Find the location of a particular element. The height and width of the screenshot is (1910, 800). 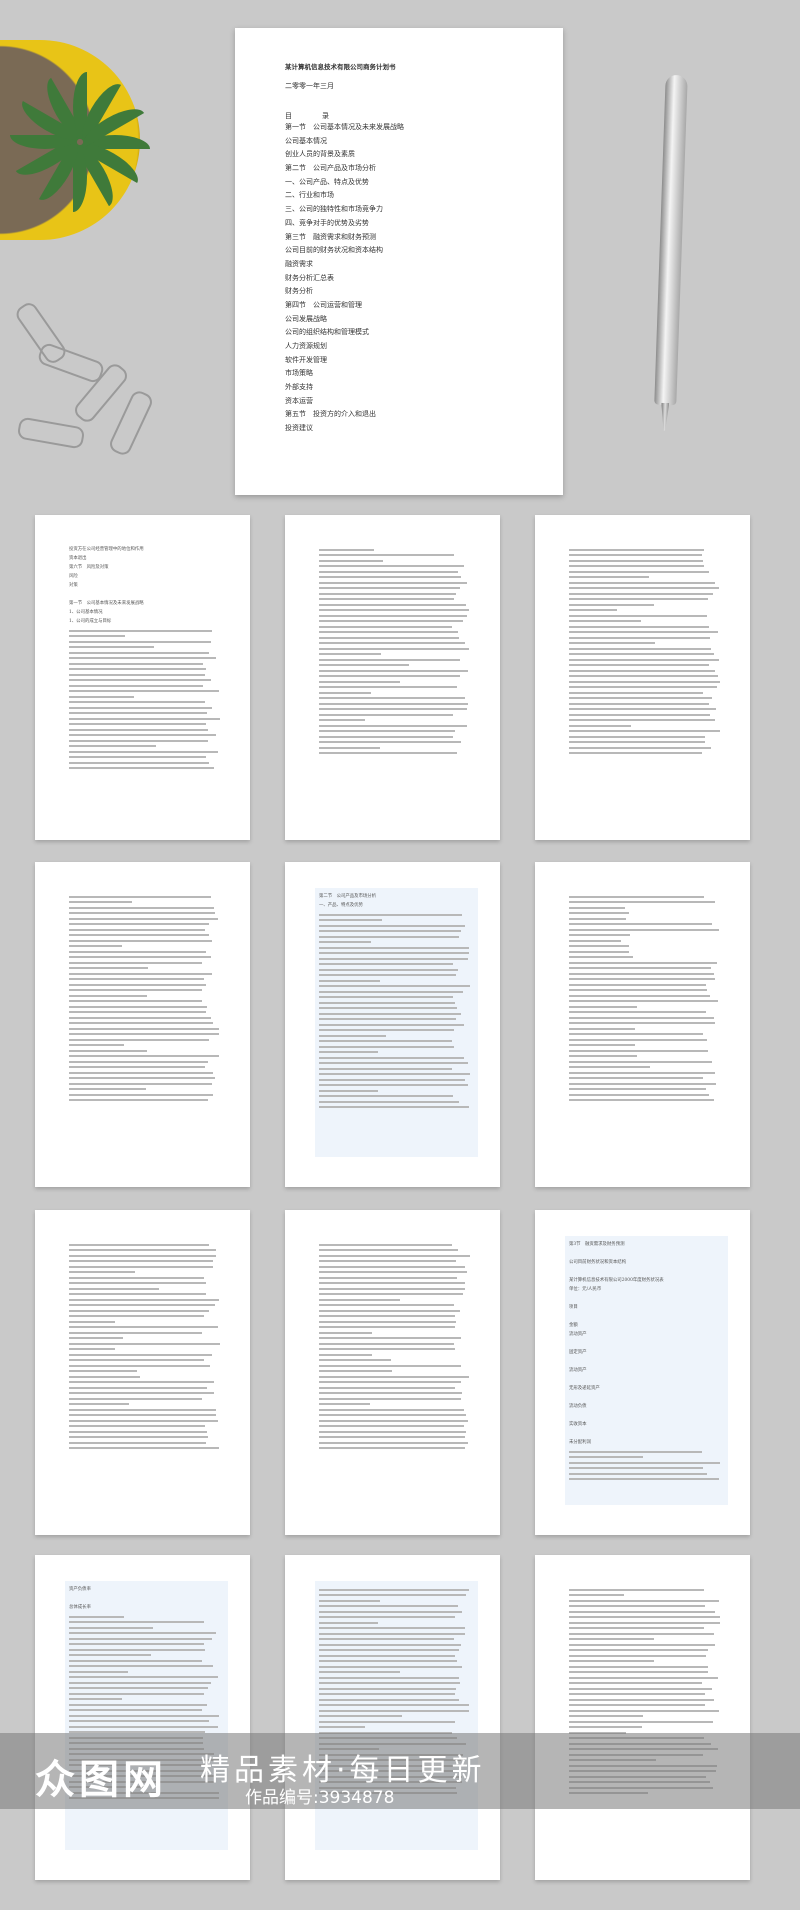

page-text-line: 投资方在公司经营管理中的地位和作用 is located at coordinates (106, 549).